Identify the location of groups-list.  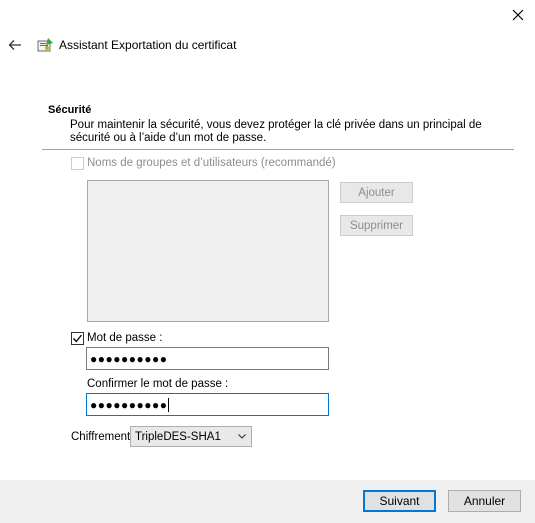
(208, 251).